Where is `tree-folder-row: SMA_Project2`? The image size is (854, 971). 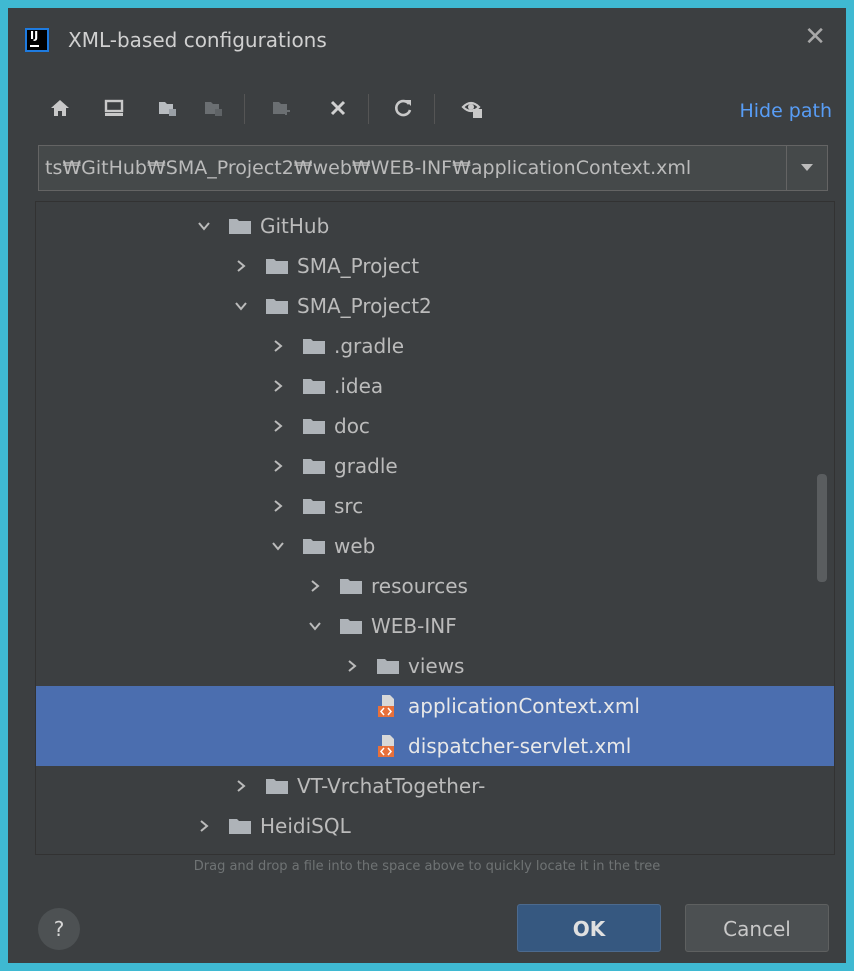 tree-folder-row: SMA_Project2 is located at coordinates (435, 306).